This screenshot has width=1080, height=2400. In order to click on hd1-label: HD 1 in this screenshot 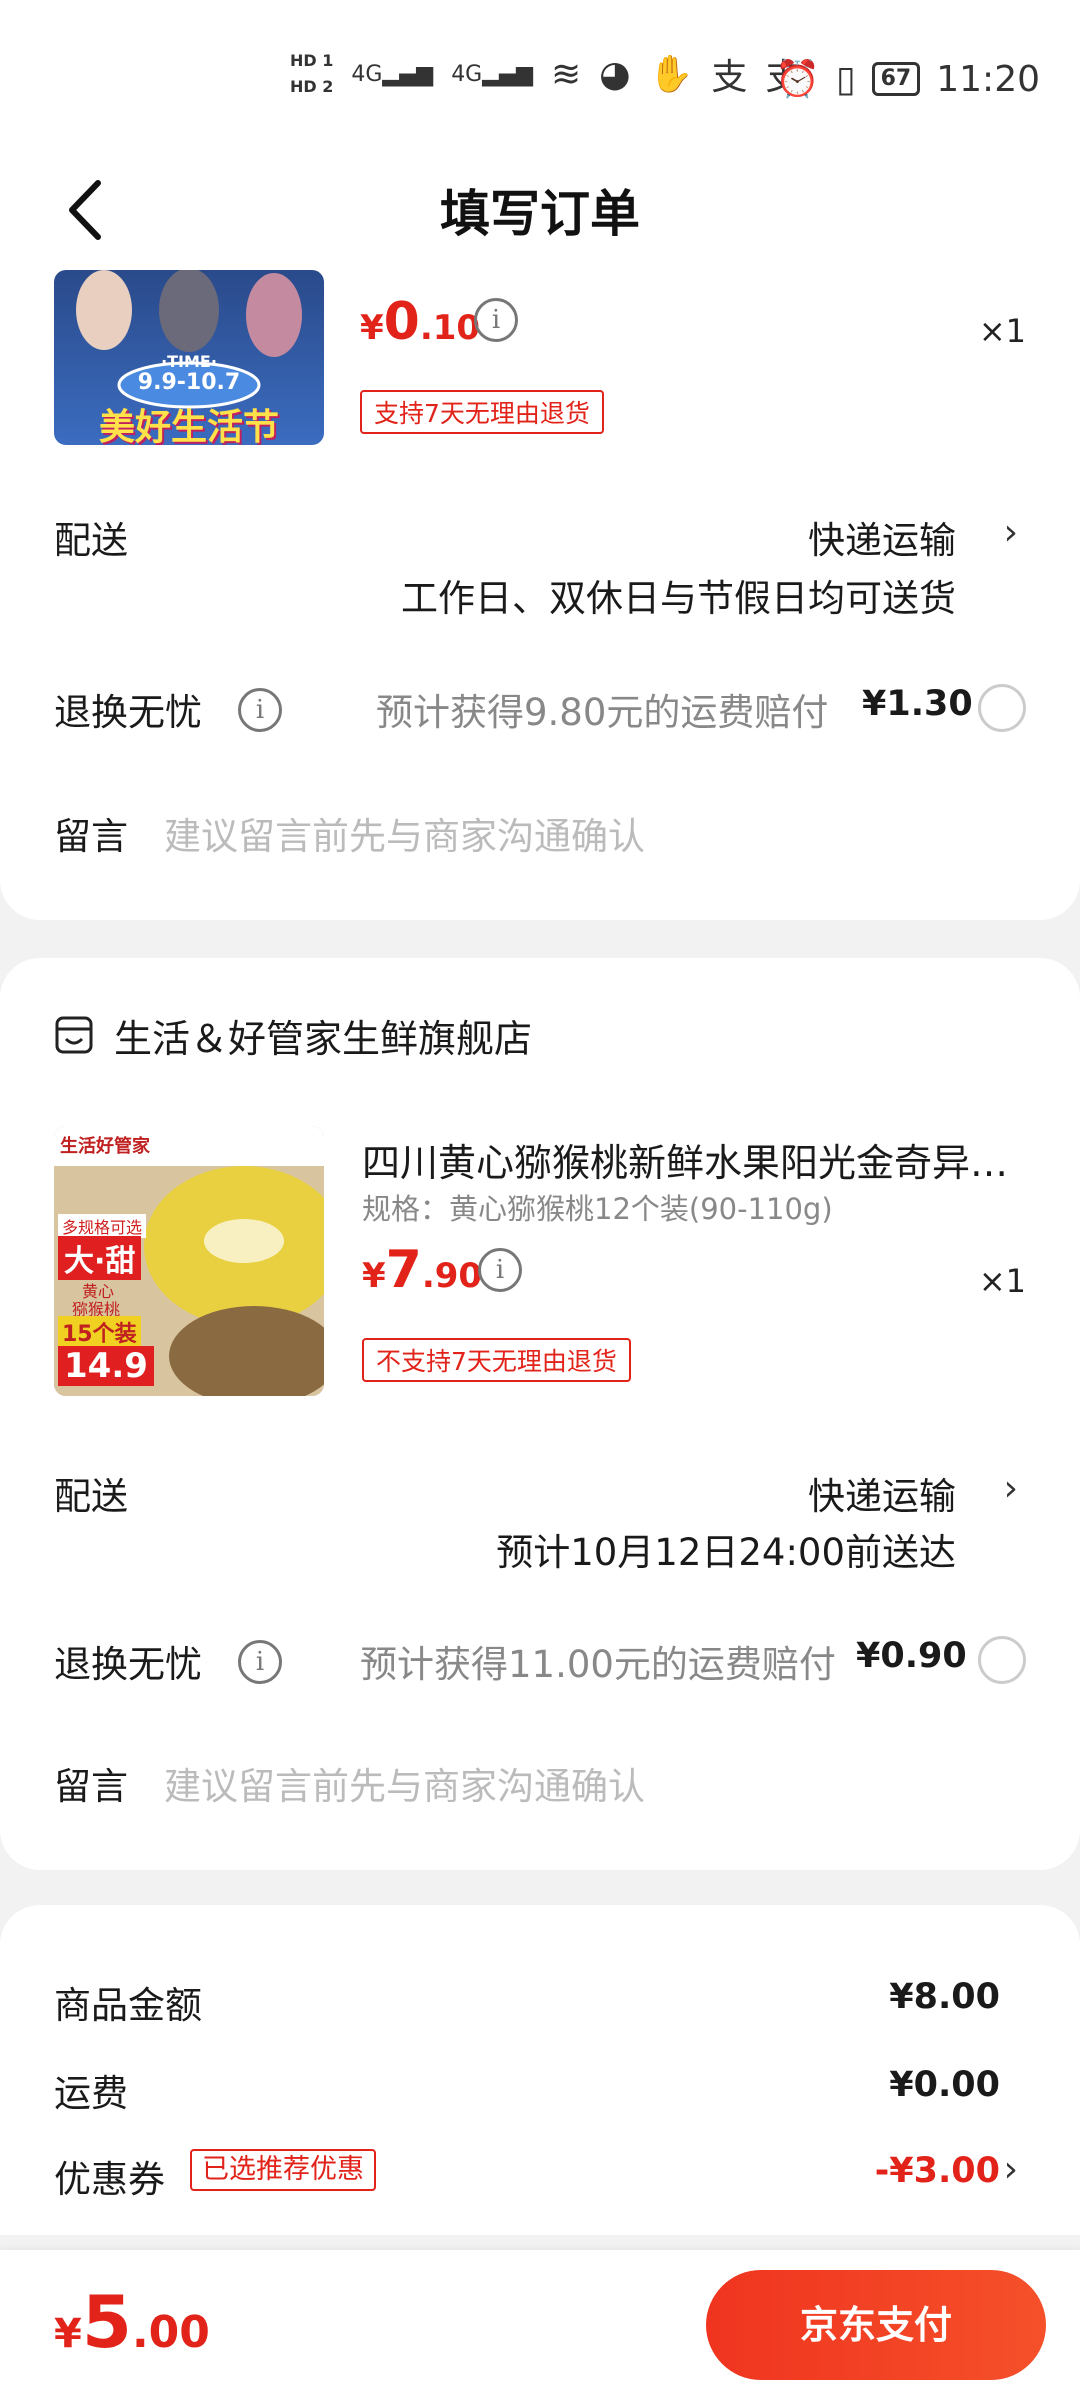, I will do `click(312, 60)`.